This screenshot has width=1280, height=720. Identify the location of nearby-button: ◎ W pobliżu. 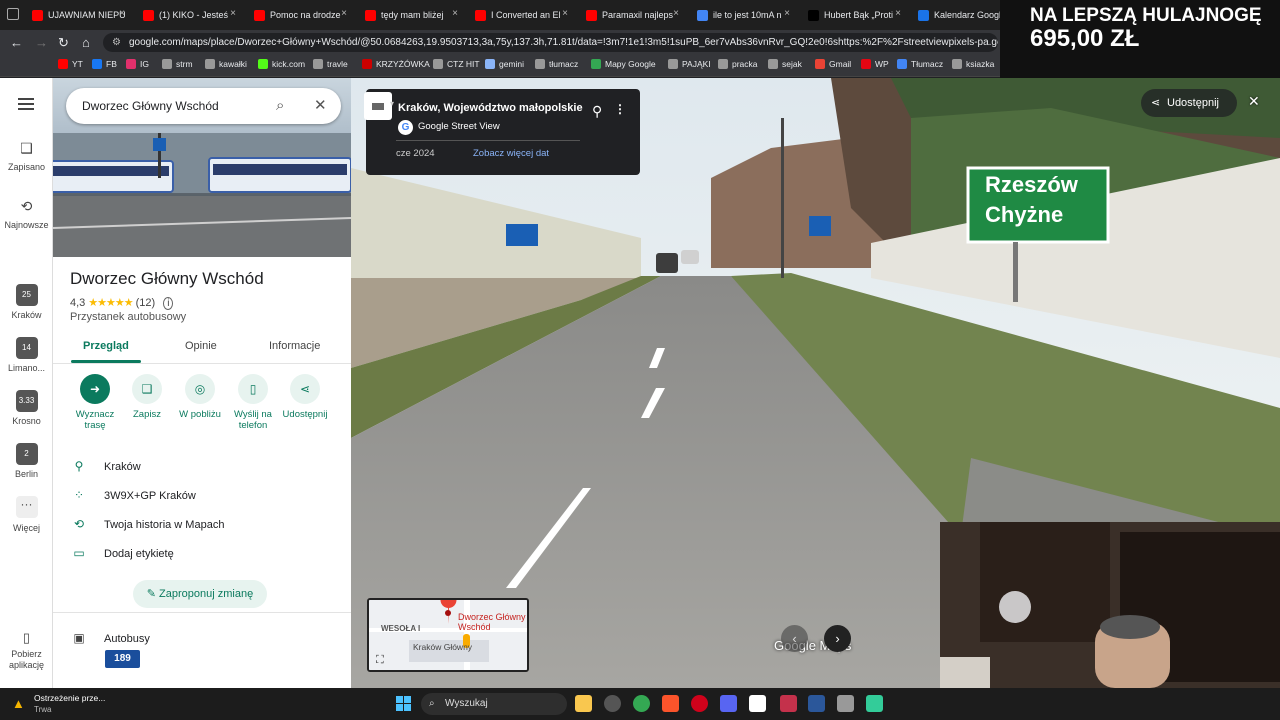
(200, 397).